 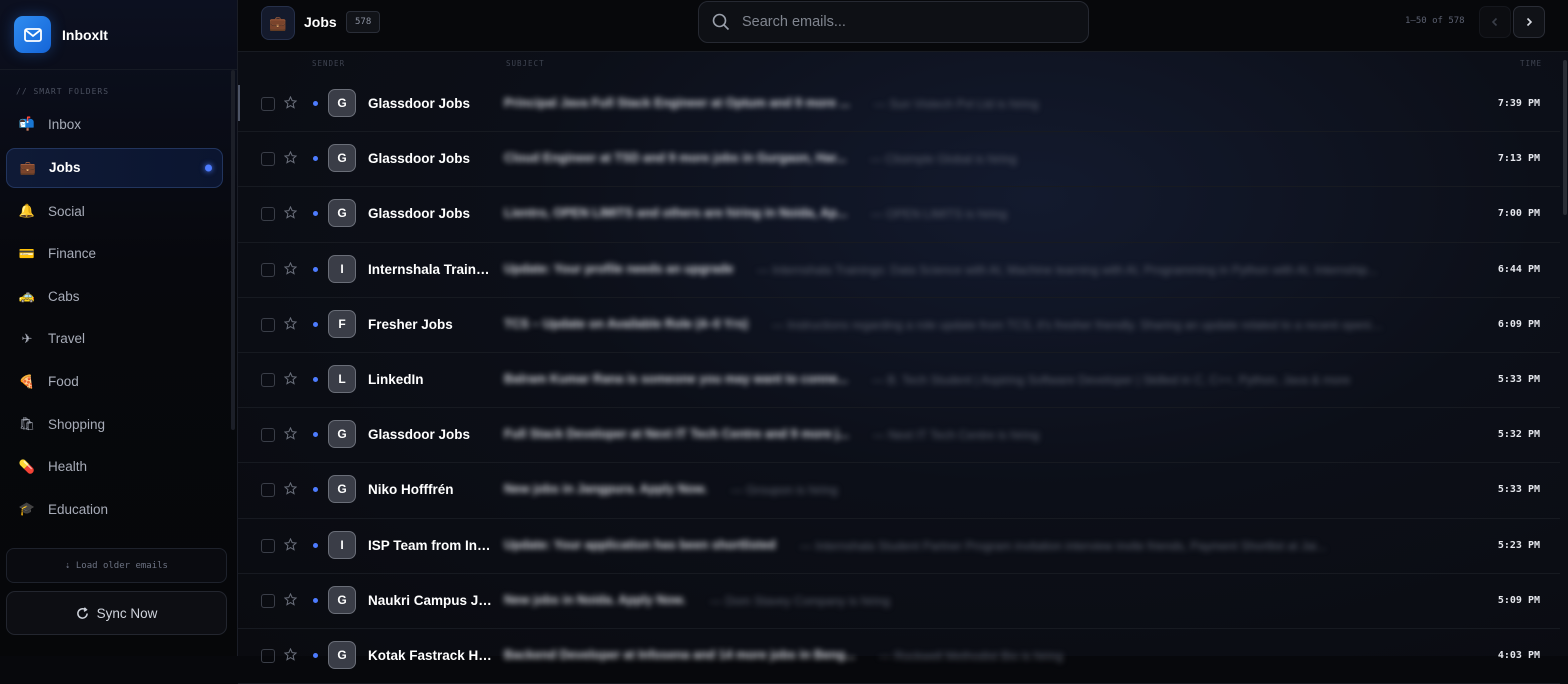 What do you see at coordinates (114, 167) in the screenshot?
I see `sidebar-item-jobs: 💼 Jobs` at bounding box center [114, 167].